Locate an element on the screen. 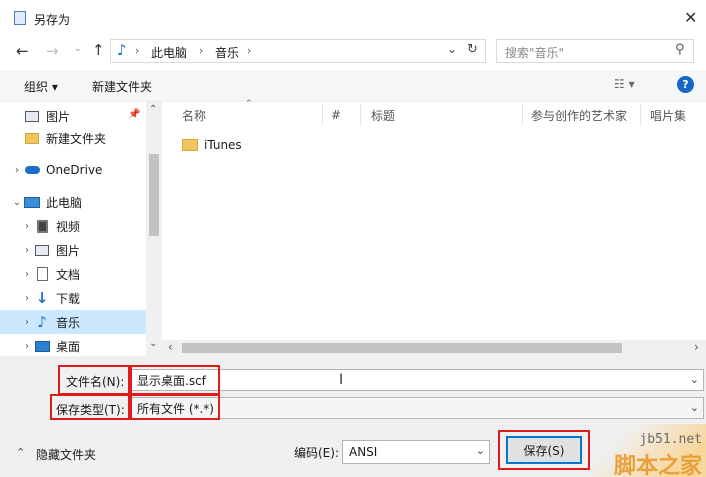  sidebar-item-downloads: › ↓ 下载 is located at coordinates (73, 298).